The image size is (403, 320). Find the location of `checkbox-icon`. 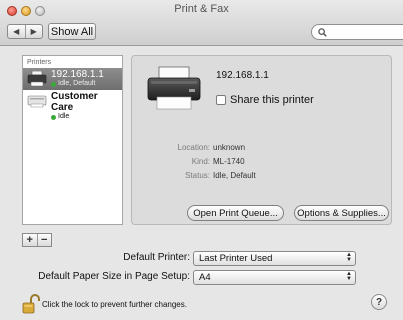

checkbox-icon is located at coordinates (221, 100).